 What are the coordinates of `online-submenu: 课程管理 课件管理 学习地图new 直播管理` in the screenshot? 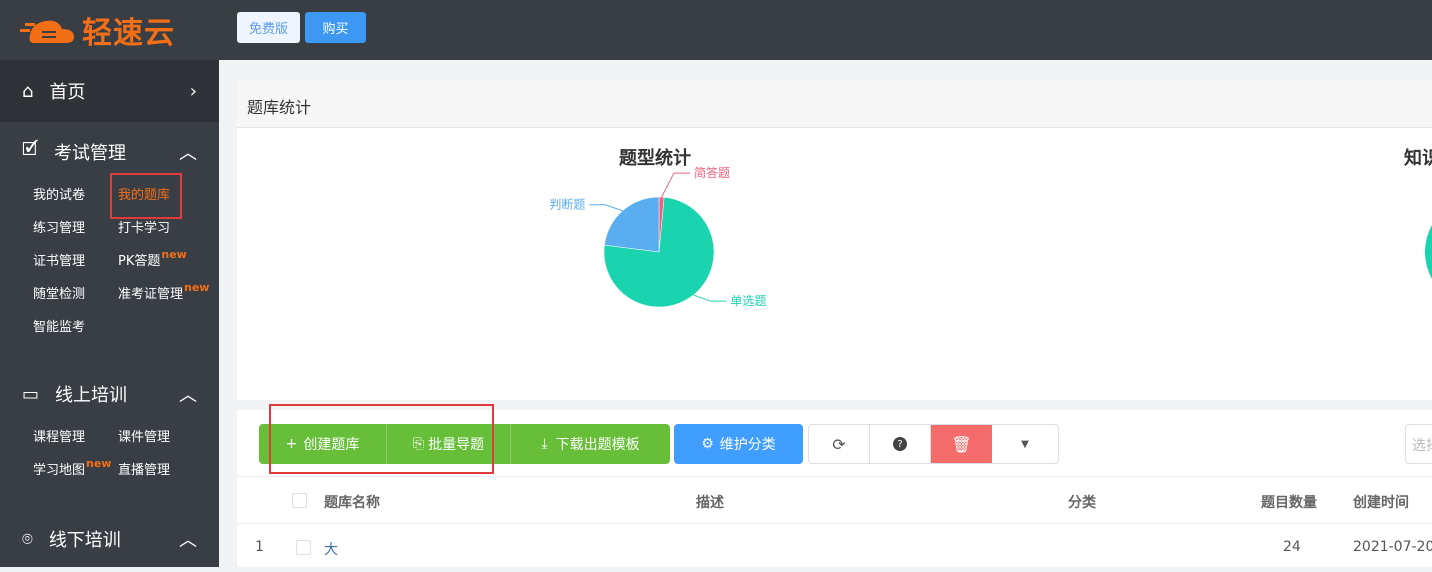 It's located at (109, 454).